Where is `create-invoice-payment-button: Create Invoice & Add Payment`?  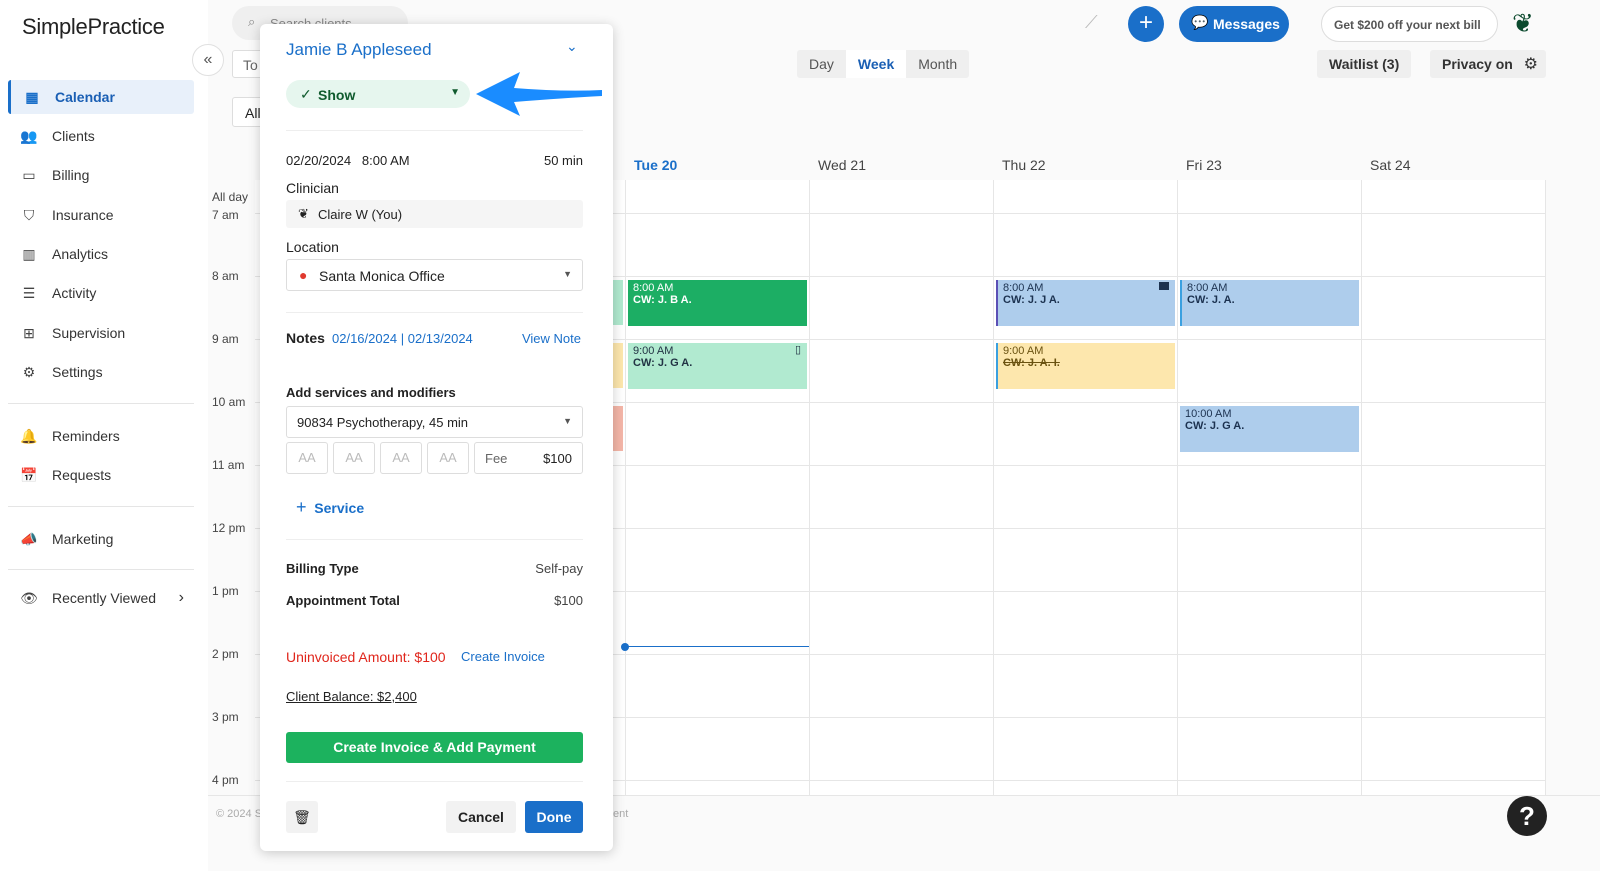 create-invoice-payment-button: Create Invoice & Add Payment is located at coordinates (434, 747).